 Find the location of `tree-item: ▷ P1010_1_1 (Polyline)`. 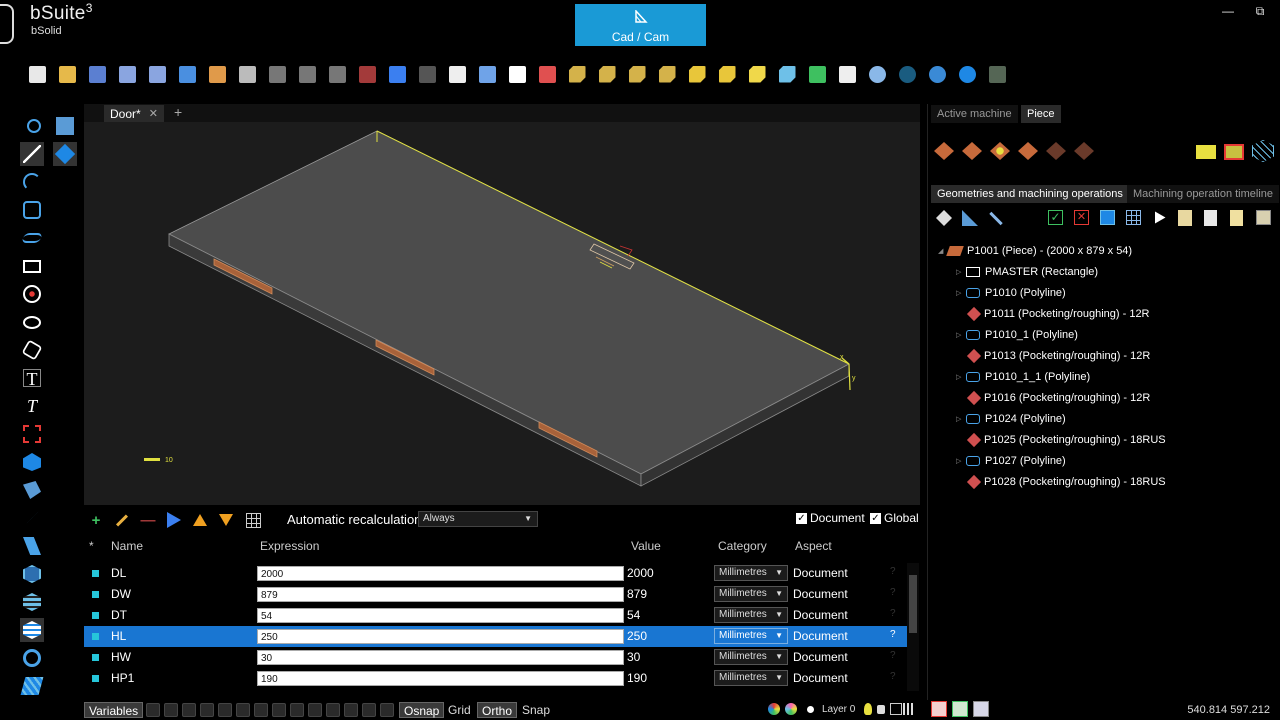

tree-item: ▷ P1010_1_1 (Polyline) is located at coordinates (1023, 377).